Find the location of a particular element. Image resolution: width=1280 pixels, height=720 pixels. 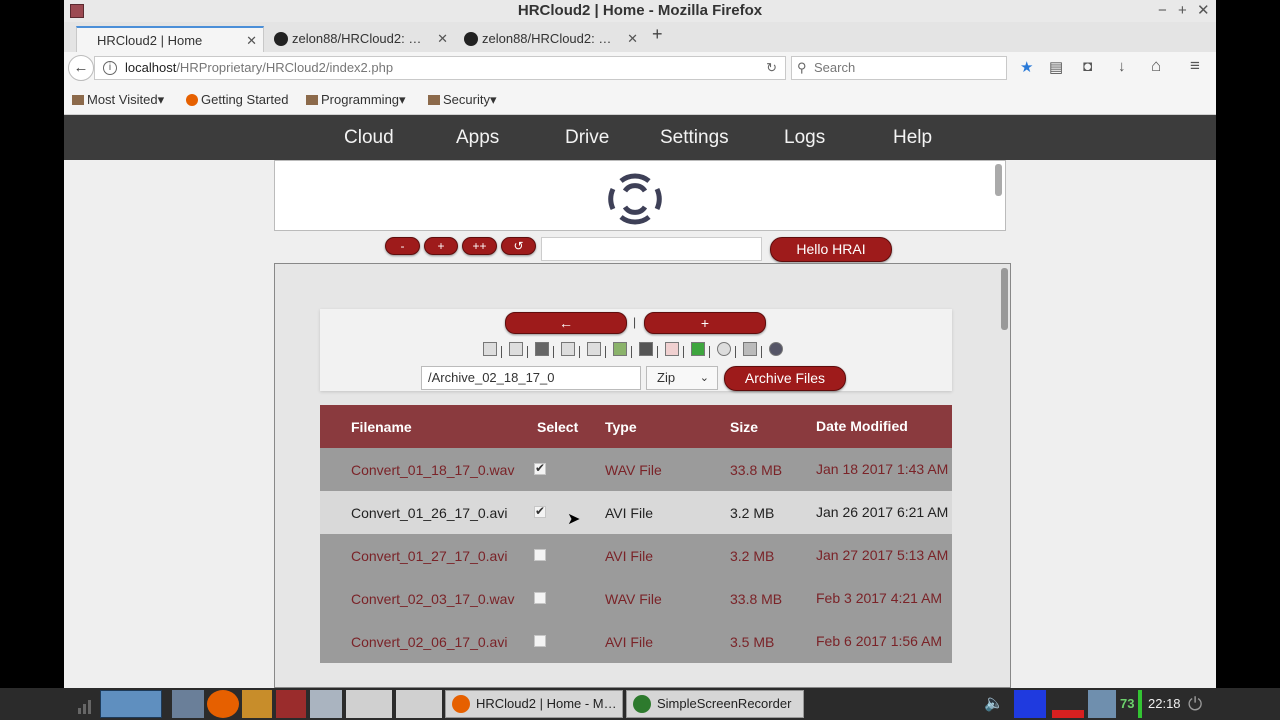

window-app-icon is located at coordinates (77, 11).